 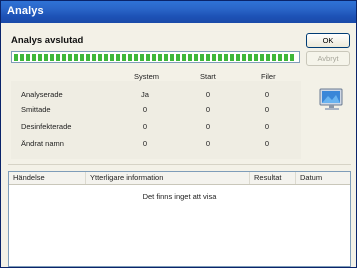 What do you see at coordinates (273, 178) in the screenshot?
I see `column-header-resultat: Resultat` at bounding box center [273, 178].